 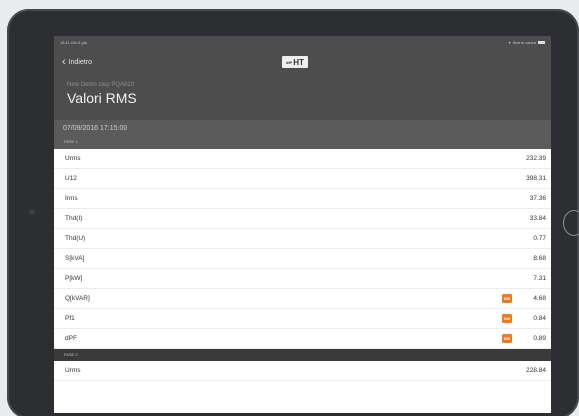 What do you see at coordinates (71, 178) in the screenshot?
I see `measurement-label: U12` at bounding box center [71, 178].